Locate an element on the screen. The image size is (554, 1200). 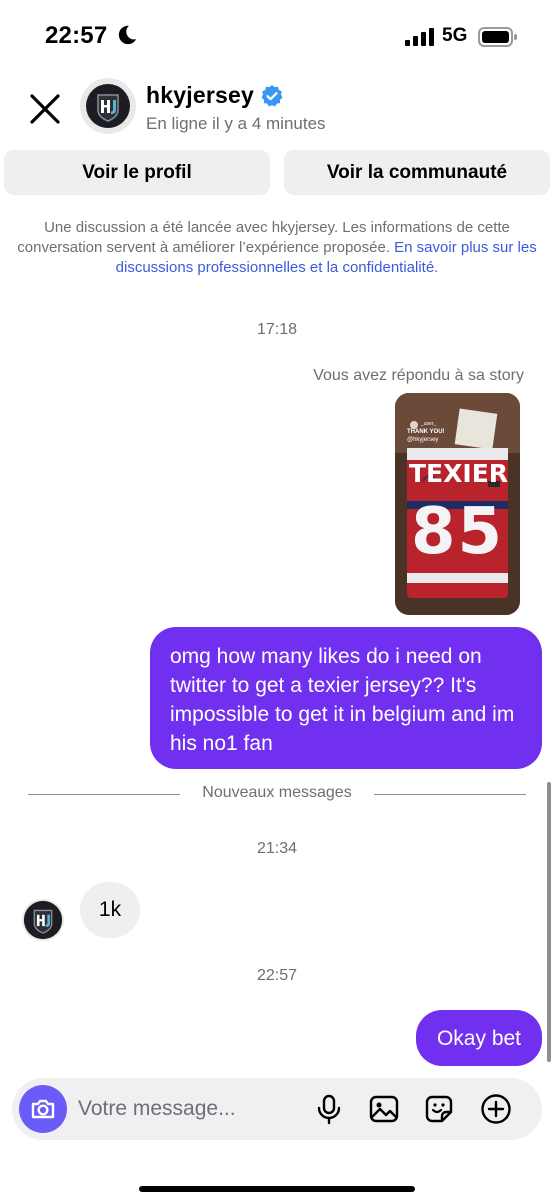
sender-avatar is located at coordinates (43, 920).